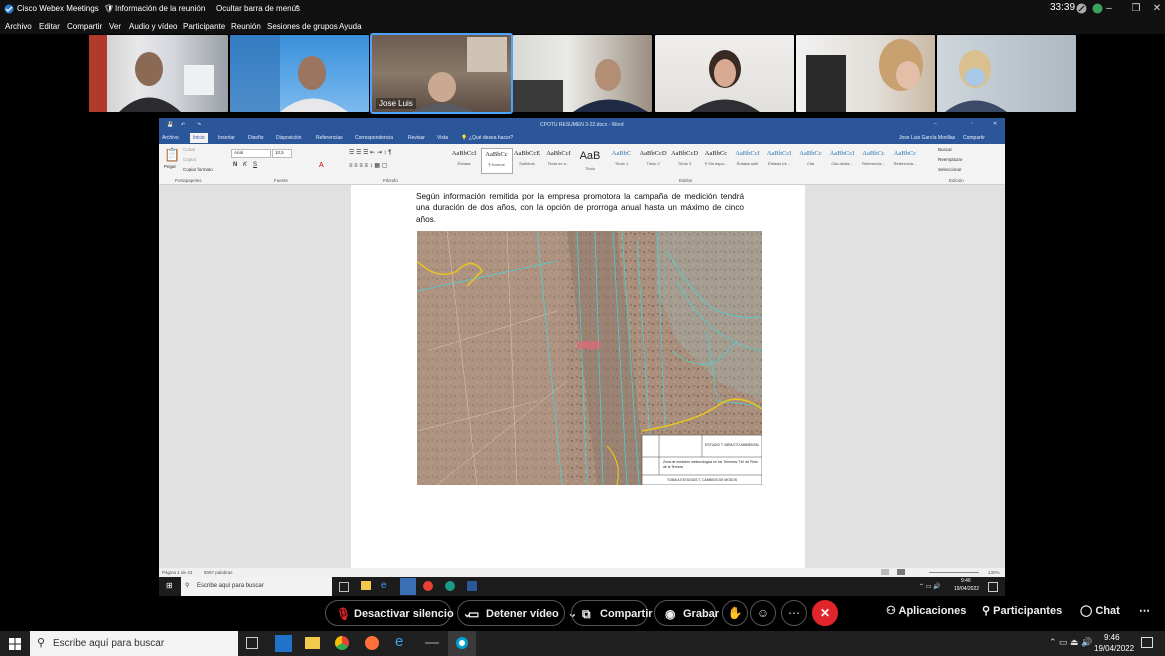 The width and height of the screenshot is (1165, 656). I want to click on style-gallery-item: AaBbCc ¶ Normal, so click(496, 161).